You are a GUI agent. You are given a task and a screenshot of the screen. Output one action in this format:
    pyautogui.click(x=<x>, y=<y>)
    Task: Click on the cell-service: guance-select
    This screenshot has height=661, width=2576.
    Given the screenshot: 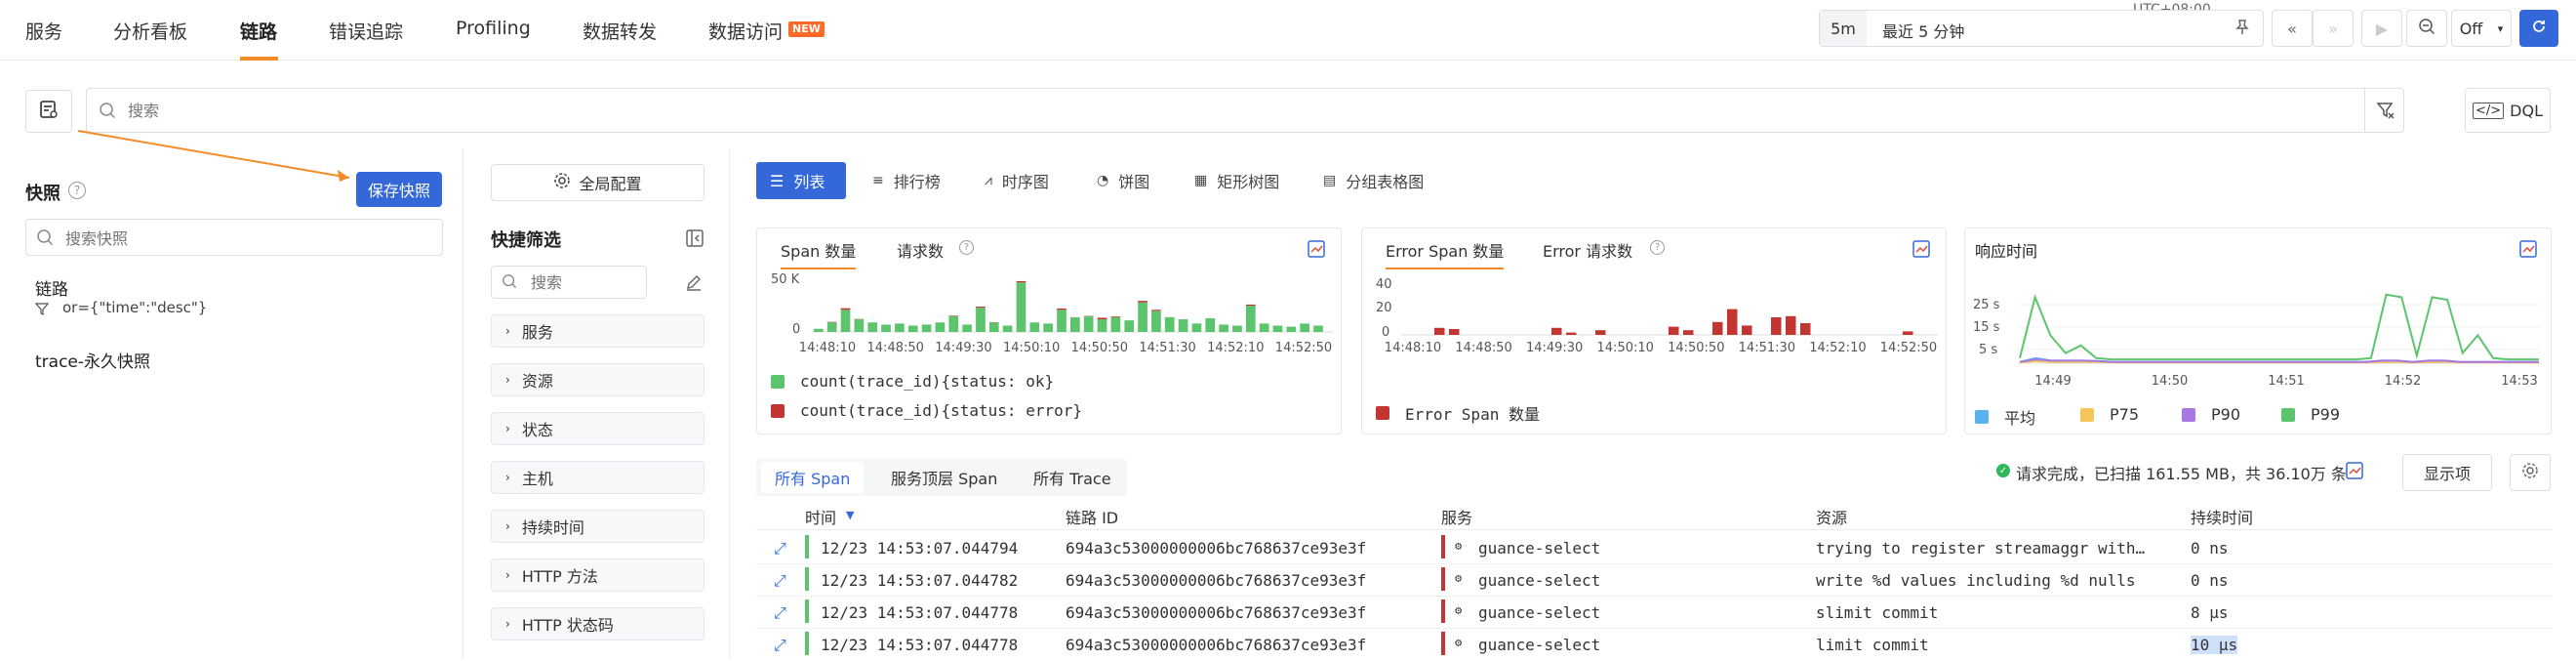 What is the action you would take?
    pyautogui.click(x=1539, y=580)
    